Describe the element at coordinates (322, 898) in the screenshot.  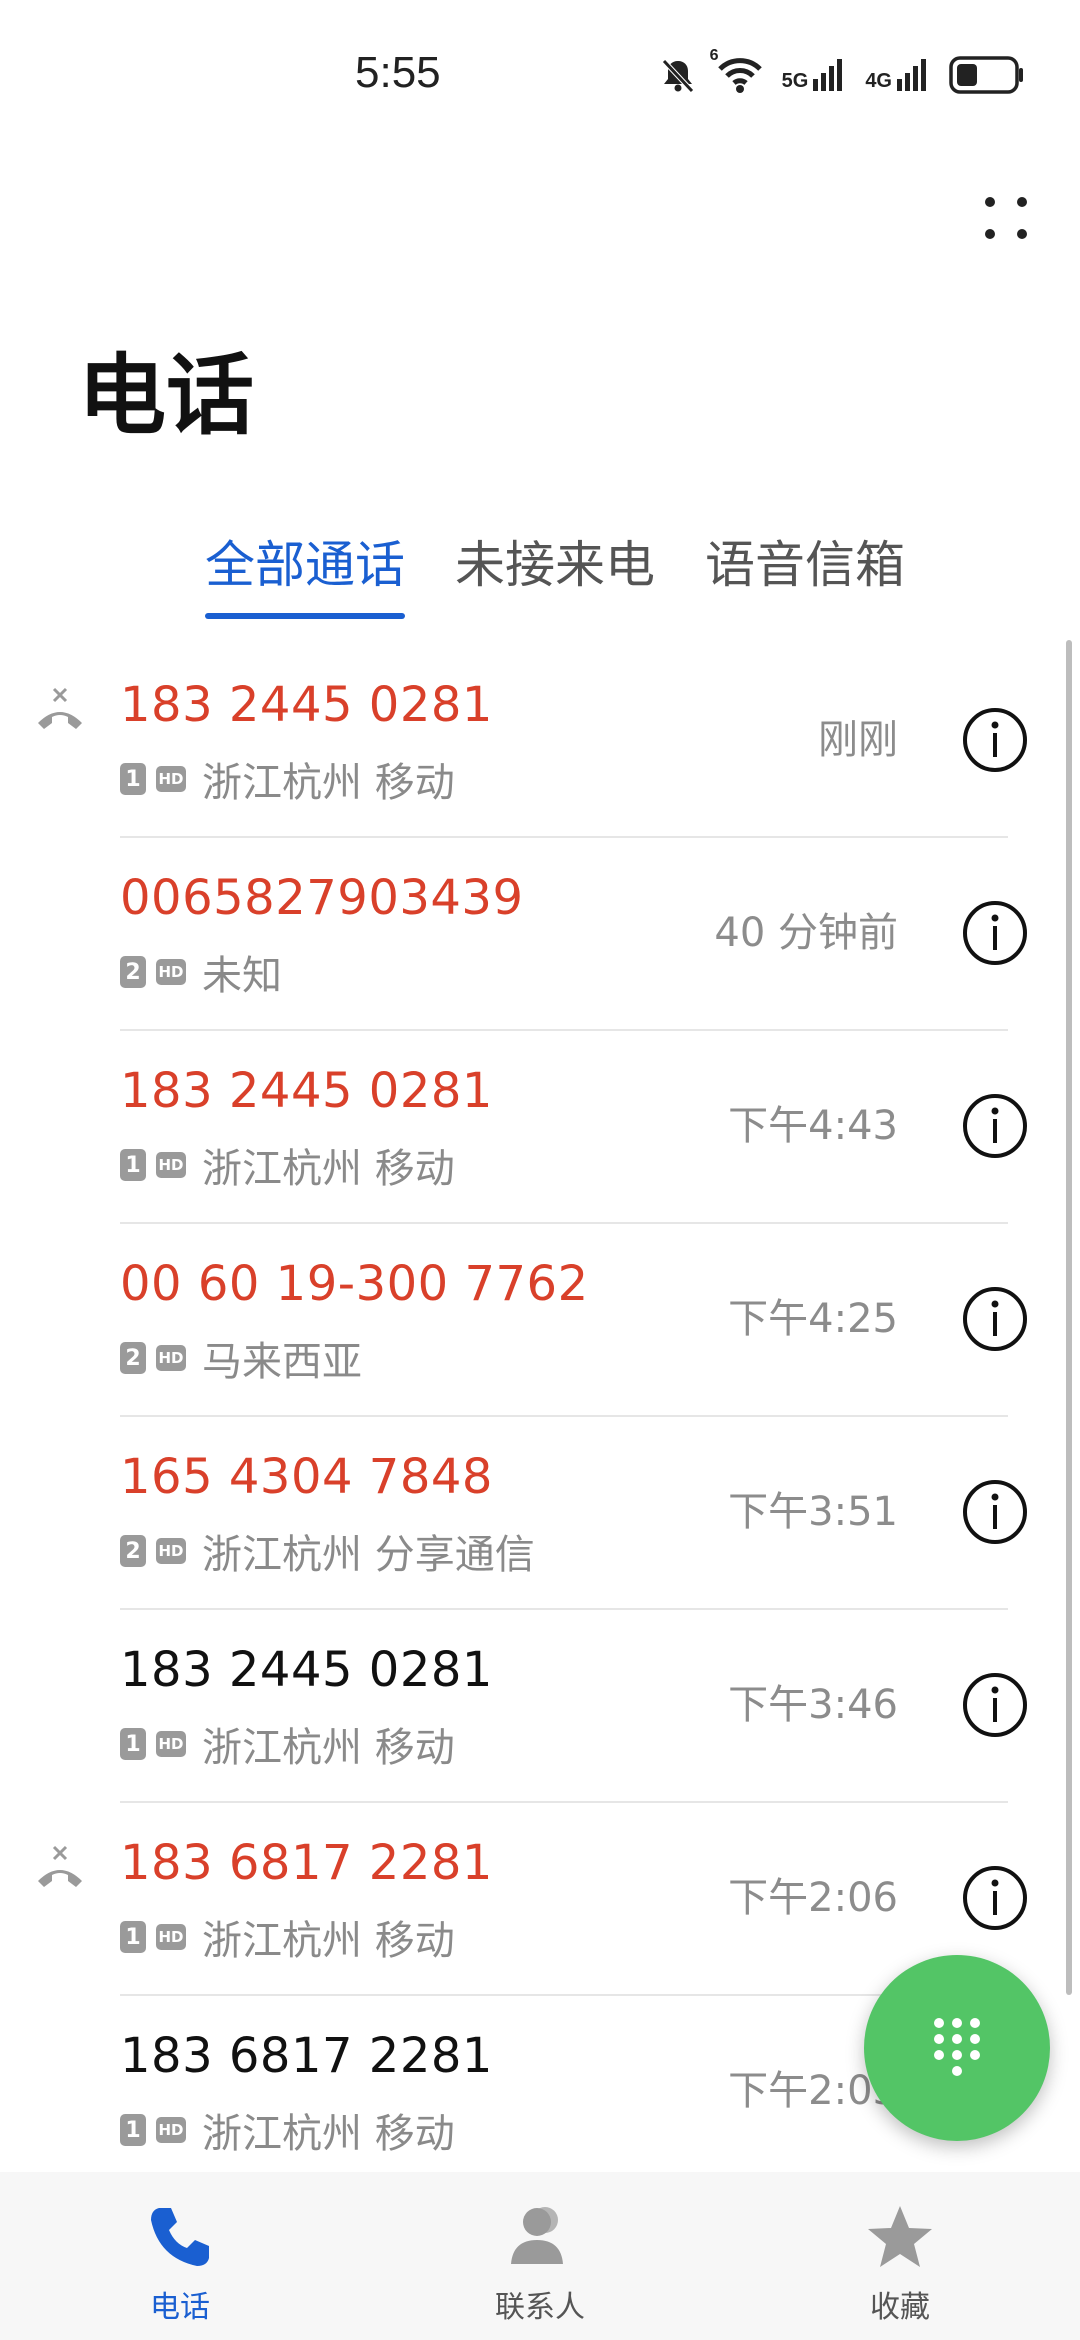
I see `call-number: 0065827903439` at that location.